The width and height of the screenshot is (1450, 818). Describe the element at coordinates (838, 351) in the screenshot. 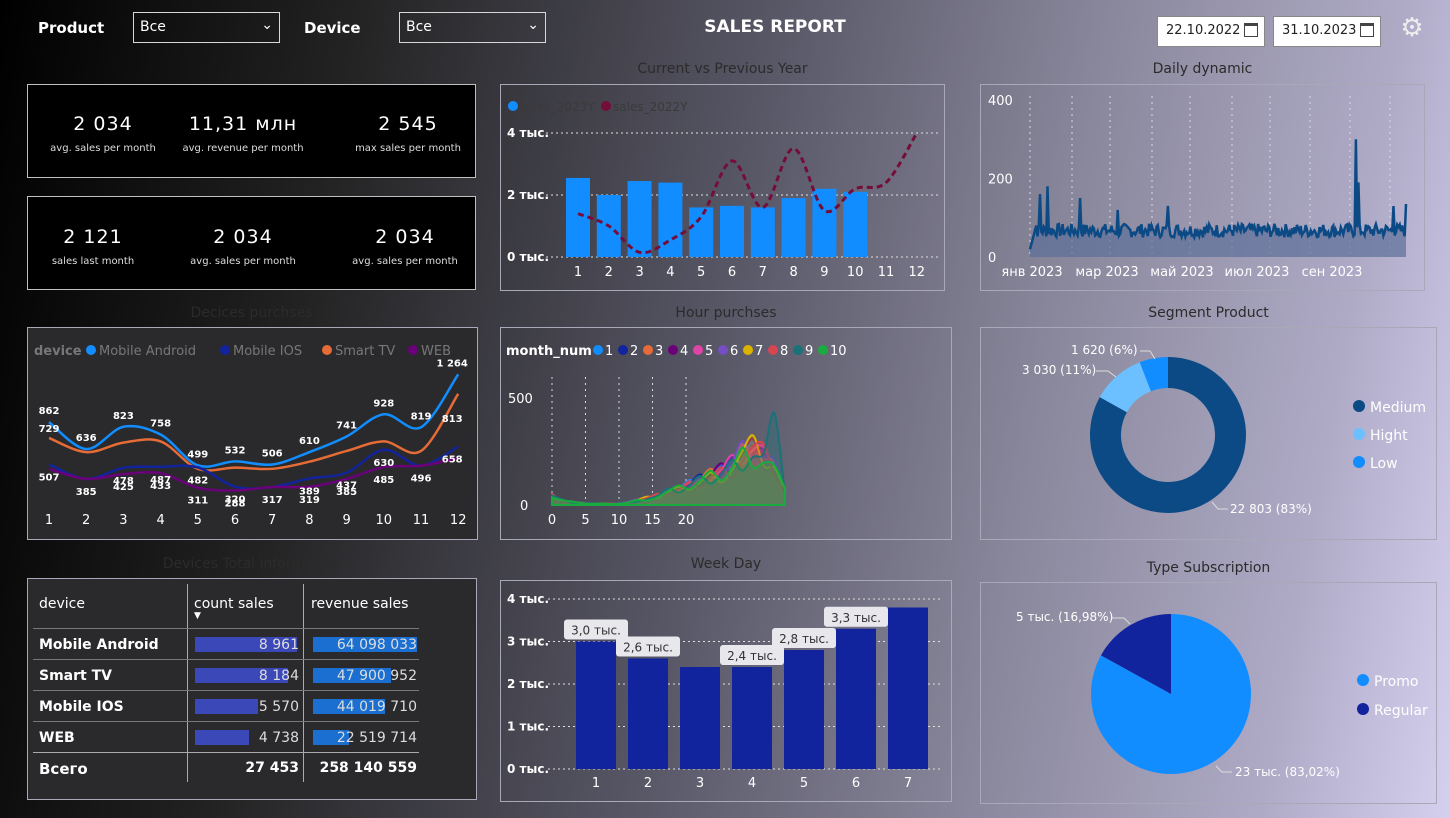

I see `legend-label: 10` at that location.